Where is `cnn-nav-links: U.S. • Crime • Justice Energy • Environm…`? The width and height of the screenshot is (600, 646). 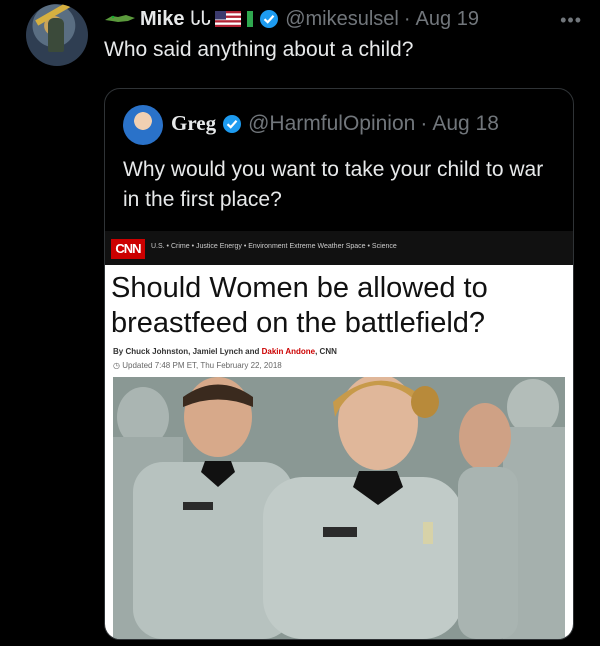
cnn-nav-links: U.S. • Crime • Justice Energy • Environm… is located at coordinates (274, 246).